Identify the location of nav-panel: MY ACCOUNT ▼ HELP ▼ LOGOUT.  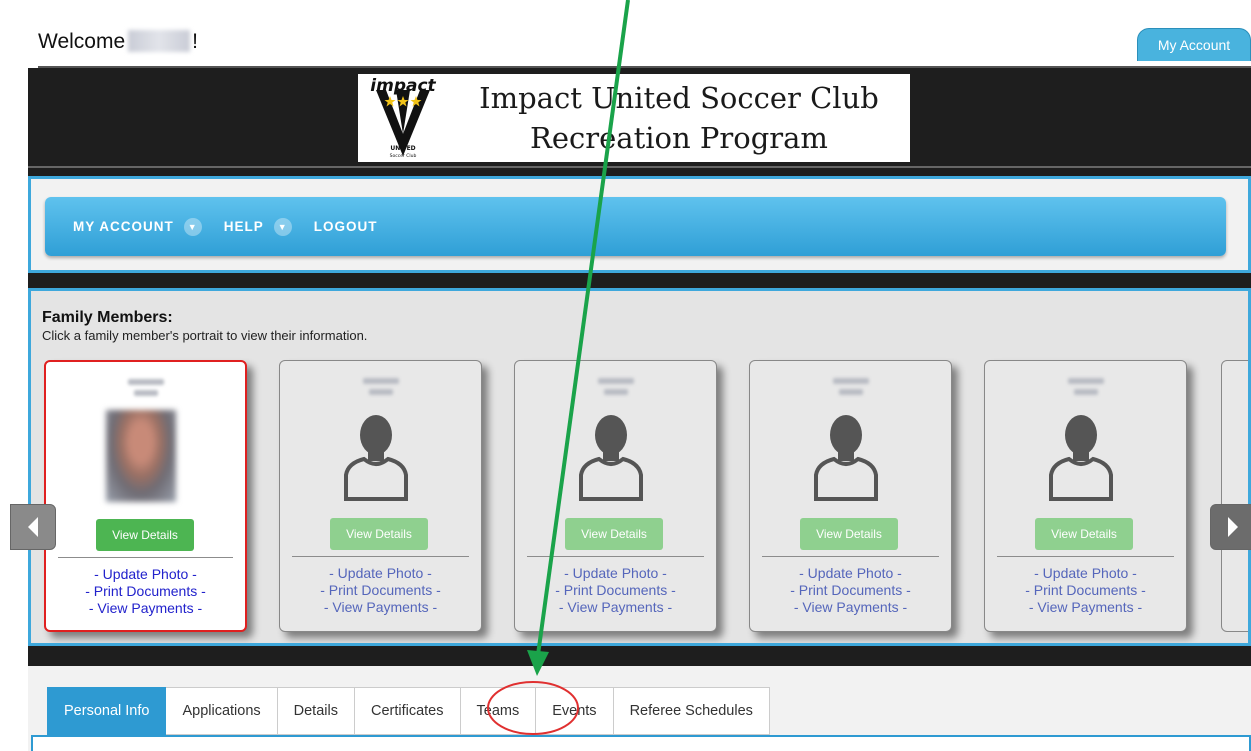
(639, 224).